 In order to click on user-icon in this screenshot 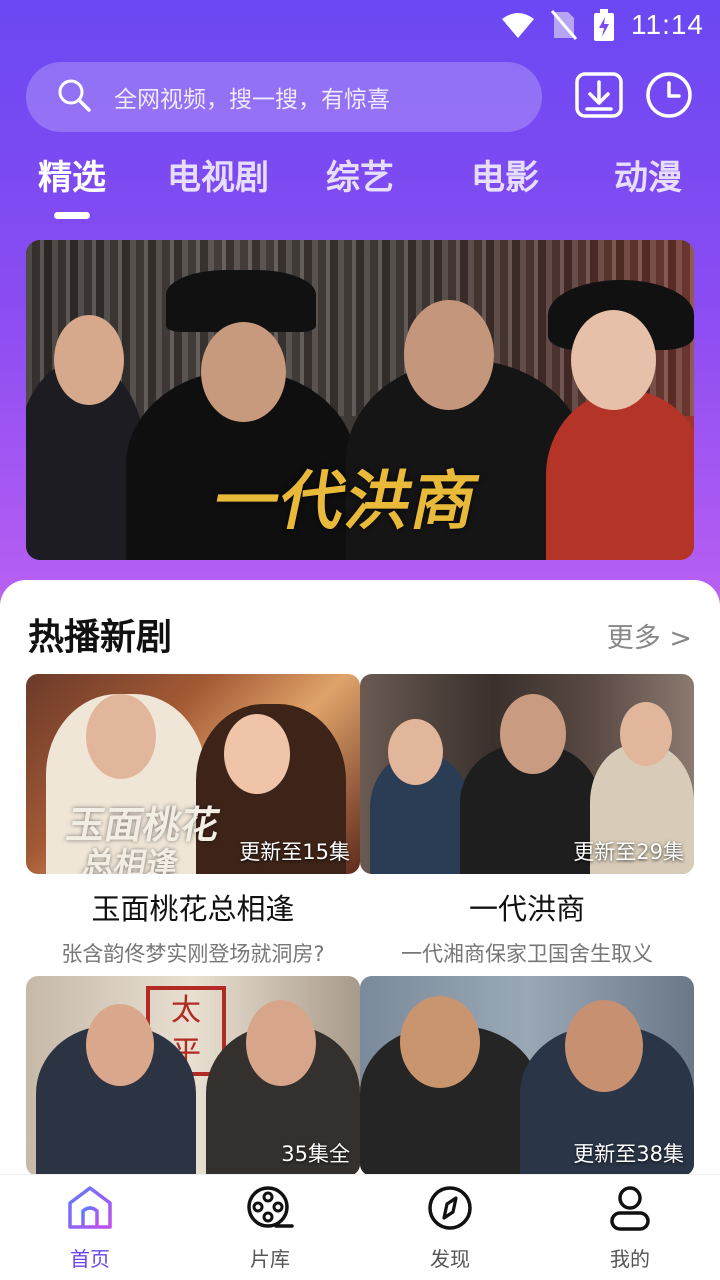, I will do `click(630, 1210)`.